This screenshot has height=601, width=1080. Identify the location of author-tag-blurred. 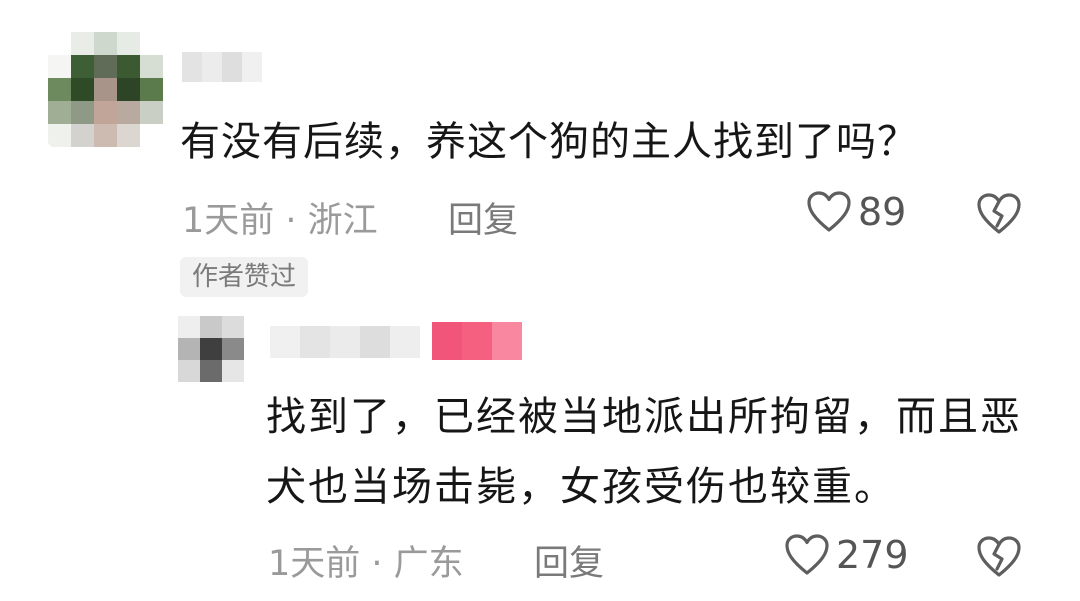
(477, 341).